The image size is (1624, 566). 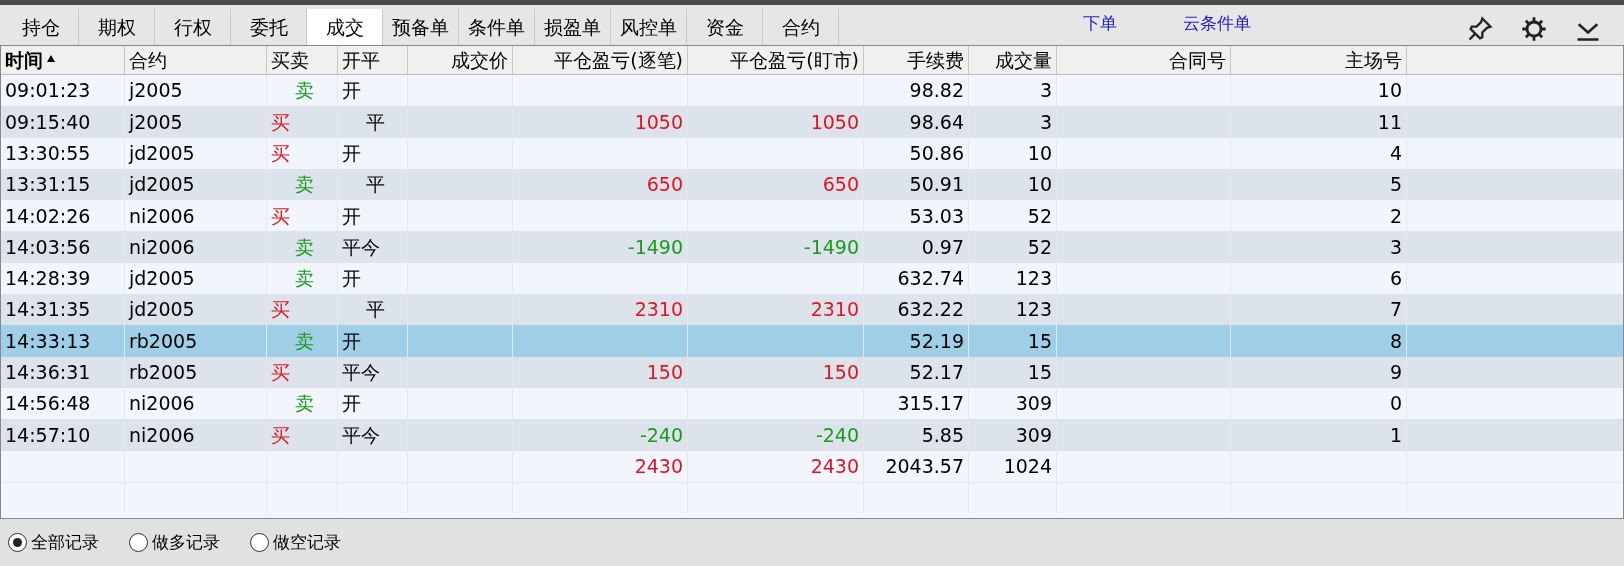 What do you see at coordinates (1395, 435) in the screenshot?
I see `table-cell-text: 1` at bounding box center [1395, 435].